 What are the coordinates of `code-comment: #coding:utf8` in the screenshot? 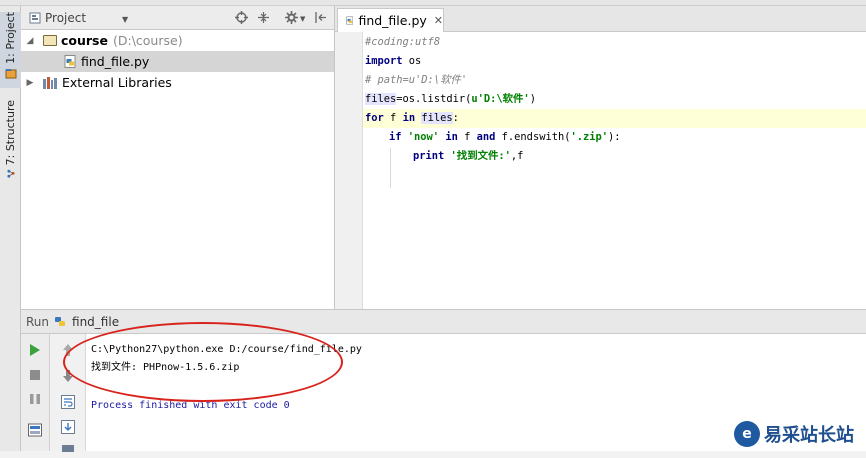 It's located at (403, 42).